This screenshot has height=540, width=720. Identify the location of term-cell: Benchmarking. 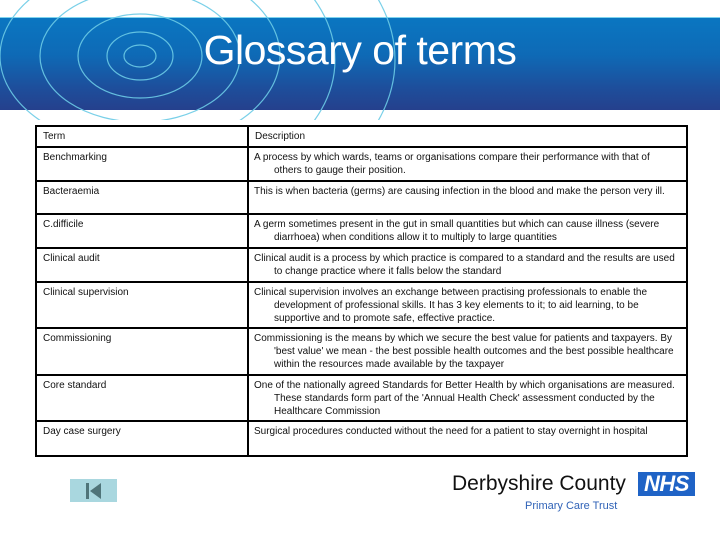
(142, 164).